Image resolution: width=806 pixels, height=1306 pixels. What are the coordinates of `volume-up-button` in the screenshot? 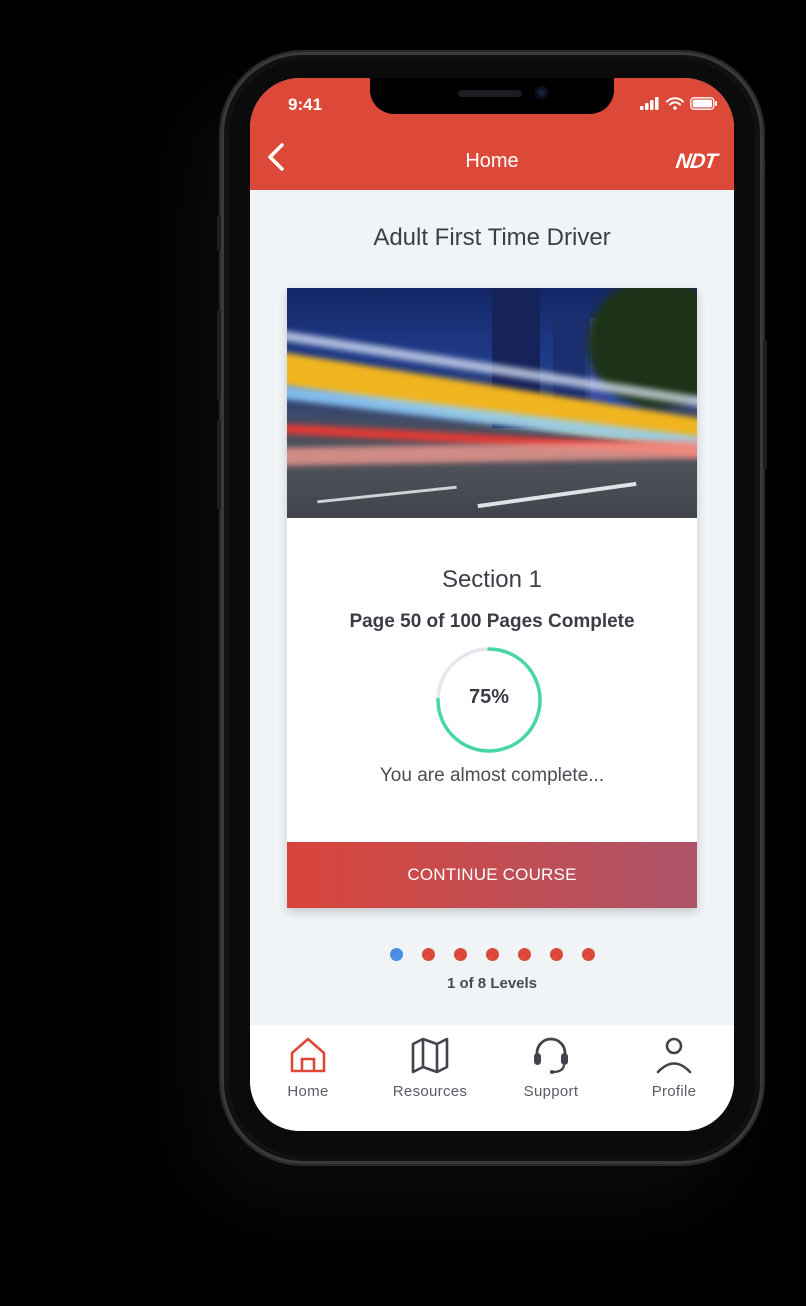 It's located at (219, 355).